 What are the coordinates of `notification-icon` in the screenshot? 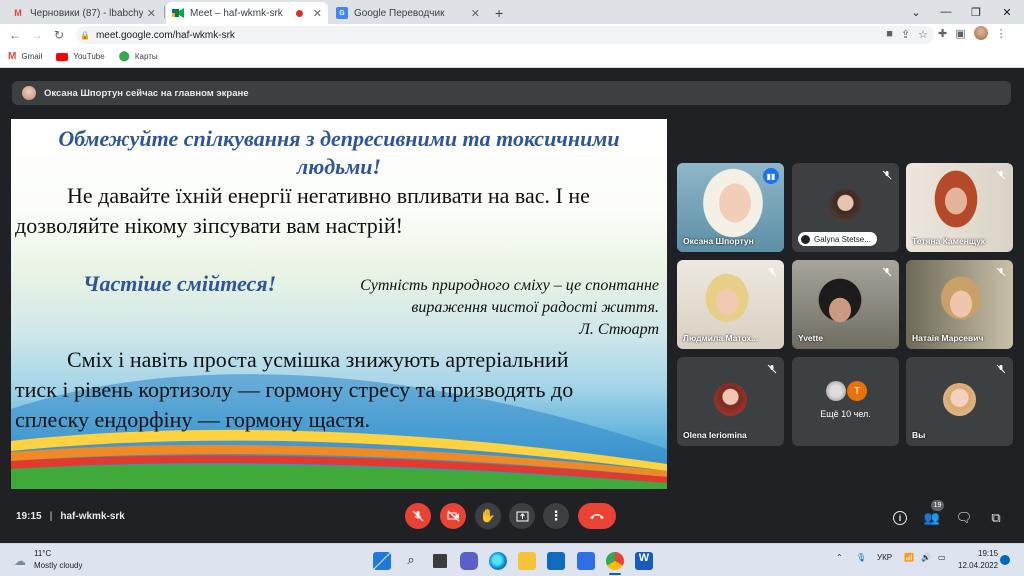 It's located at (1005, 560).